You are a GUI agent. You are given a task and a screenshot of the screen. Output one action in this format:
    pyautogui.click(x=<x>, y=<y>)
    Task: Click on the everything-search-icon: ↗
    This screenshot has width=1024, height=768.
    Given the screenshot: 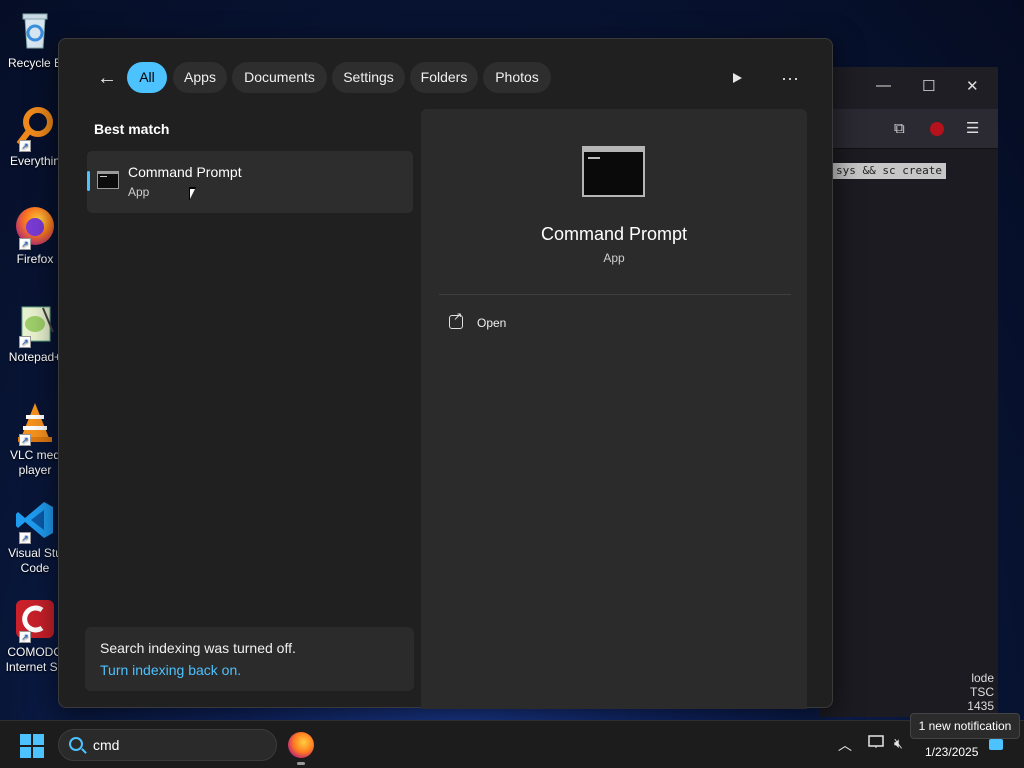 What is the action you would take?
    pyautogui.click(x=35, y=129)
    